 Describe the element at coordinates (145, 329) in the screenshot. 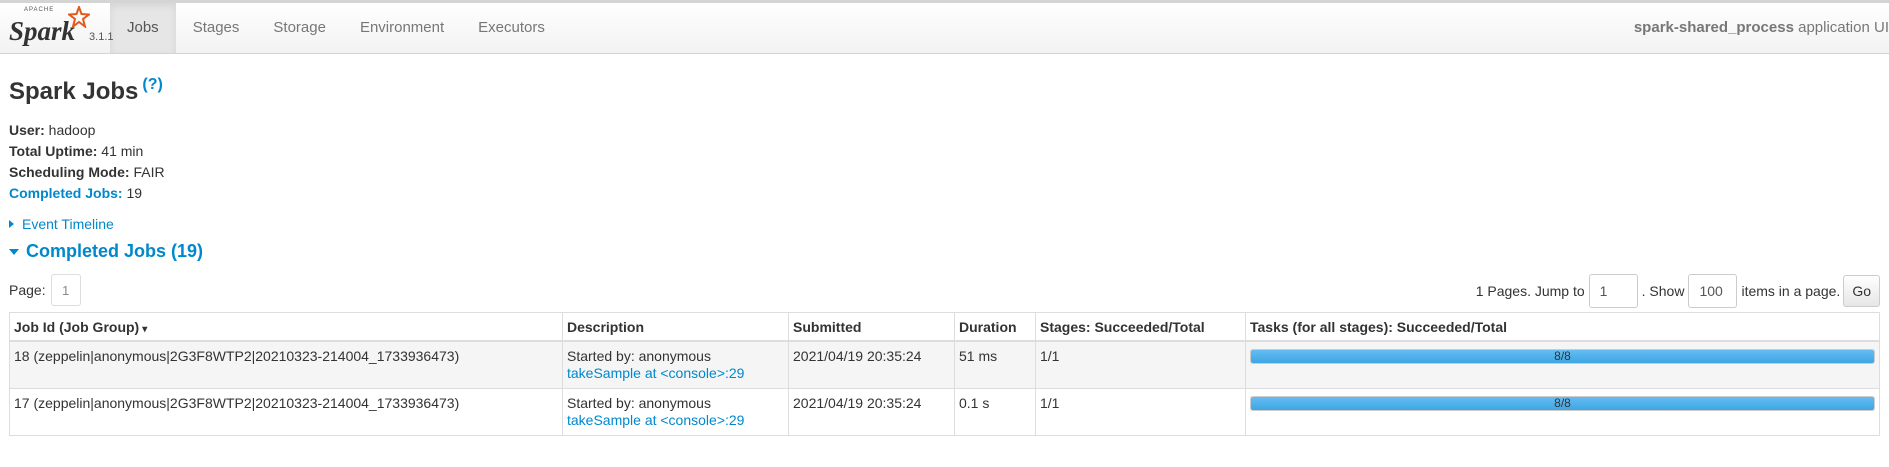

I see `sort-desc-icon: ▾` at that location.